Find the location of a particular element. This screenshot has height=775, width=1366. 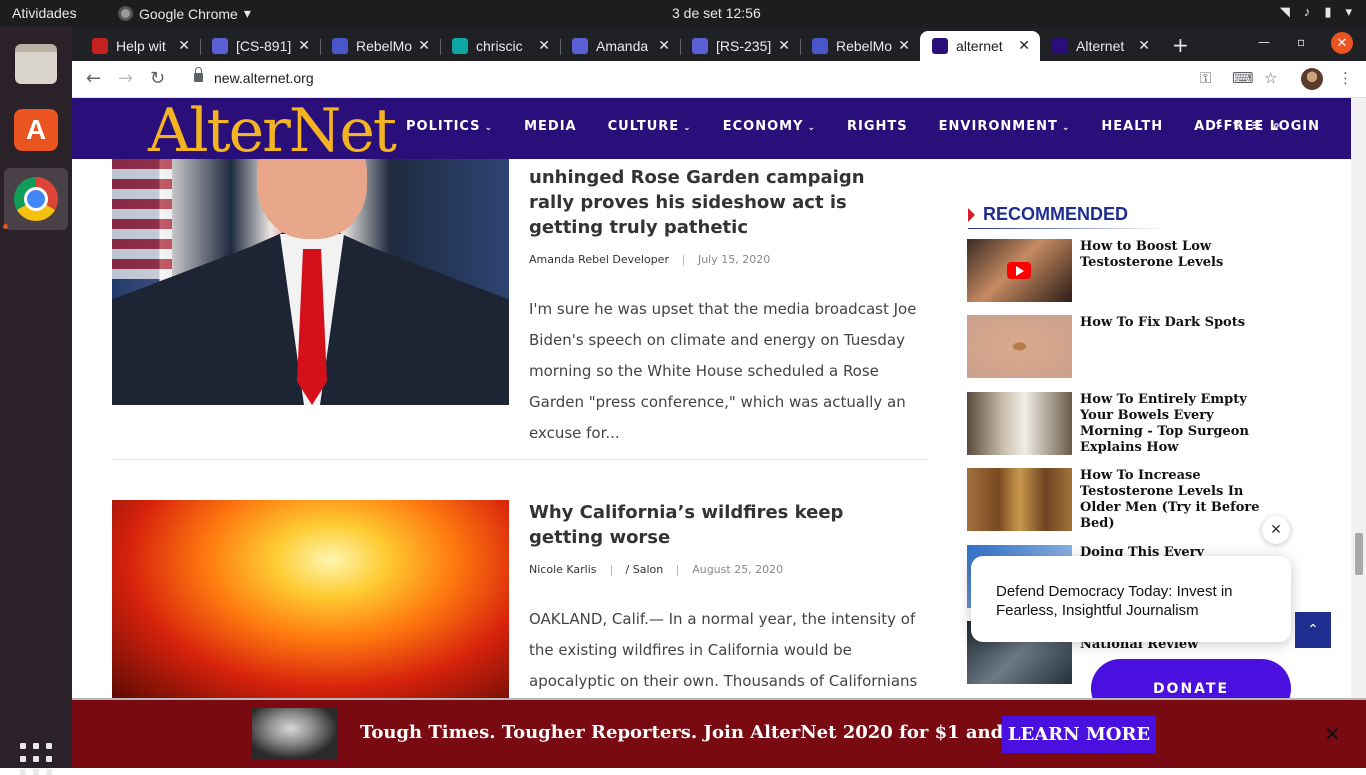

chrome-icon is located at coordinates (125, 13).